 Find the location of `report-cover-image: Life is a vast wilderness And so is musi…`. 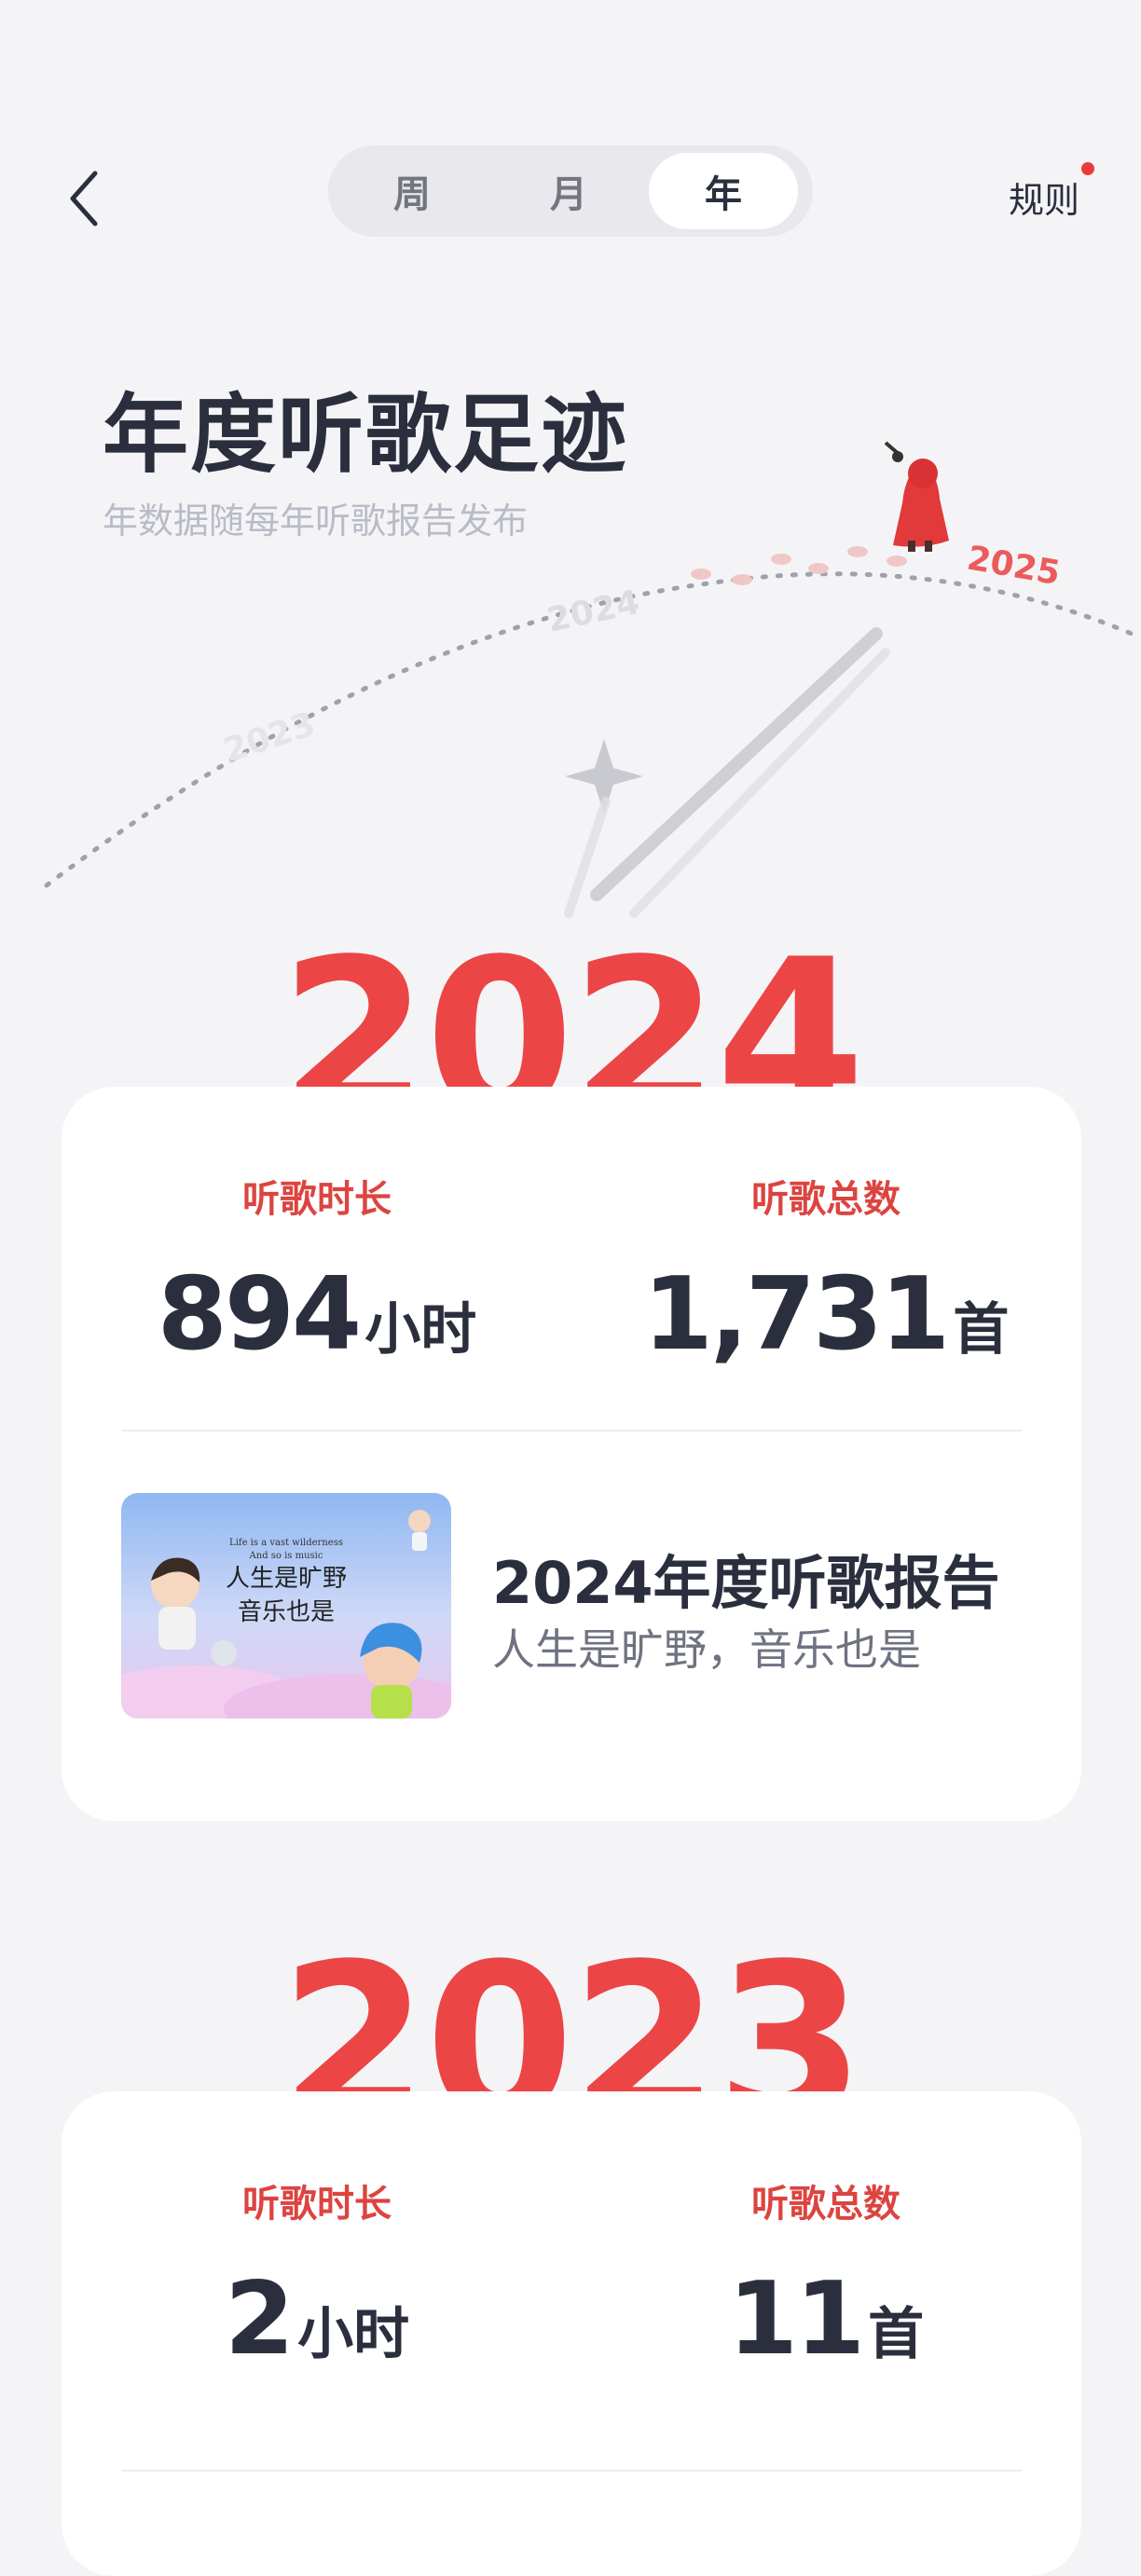

report-cover-image: Life is a vast wilderness And so is musi… is located at coordinates (286, 1606).